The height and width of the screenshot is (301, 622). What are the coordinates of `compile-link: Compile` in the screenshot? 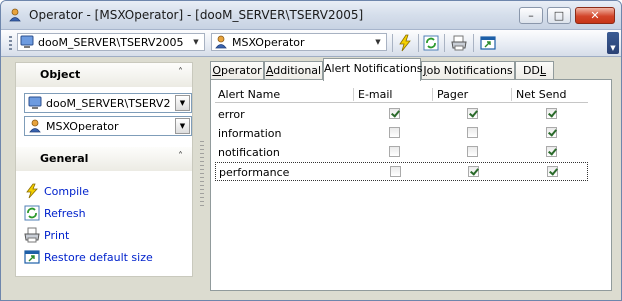 It's located at (66, 191).